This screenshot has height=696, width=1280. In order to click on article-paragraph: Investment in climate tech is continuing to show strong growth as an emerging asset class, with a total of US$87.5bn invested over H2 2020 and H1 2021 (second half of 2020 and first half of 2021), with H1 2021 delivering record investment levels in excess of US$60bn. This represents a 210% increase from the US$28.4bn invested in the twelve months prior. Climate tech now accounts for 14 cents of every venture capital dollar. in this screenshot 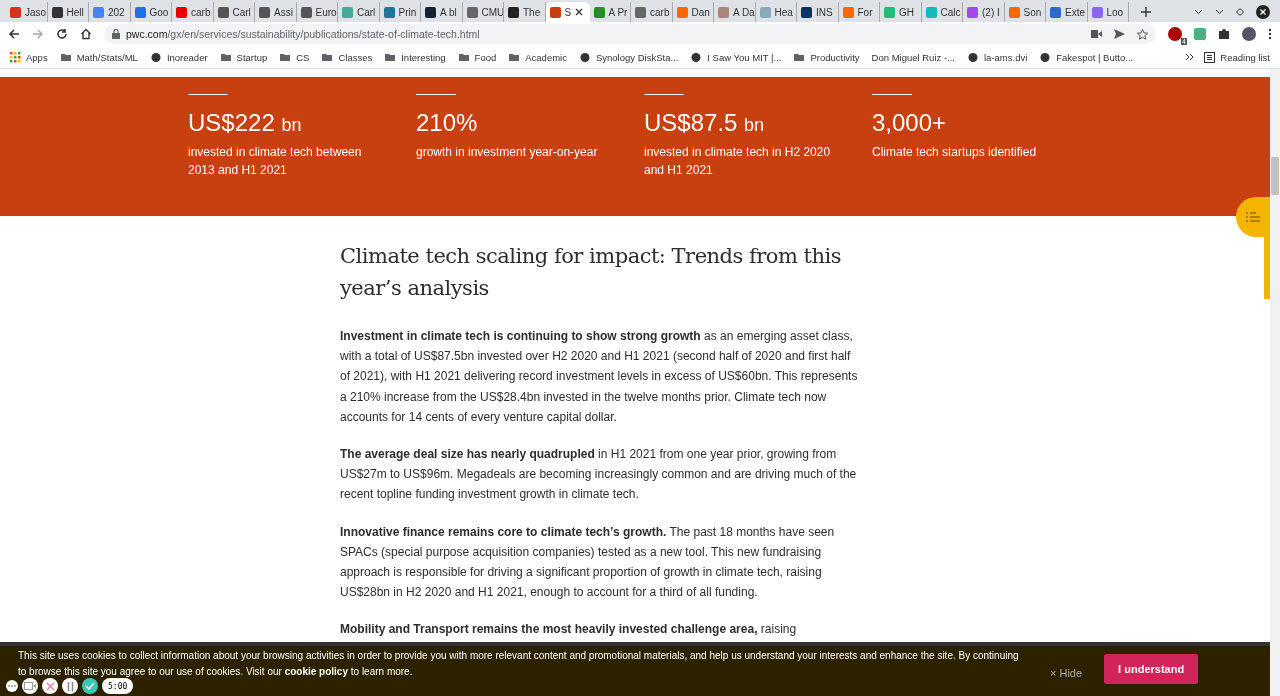, I will do `click(599, 377)`.